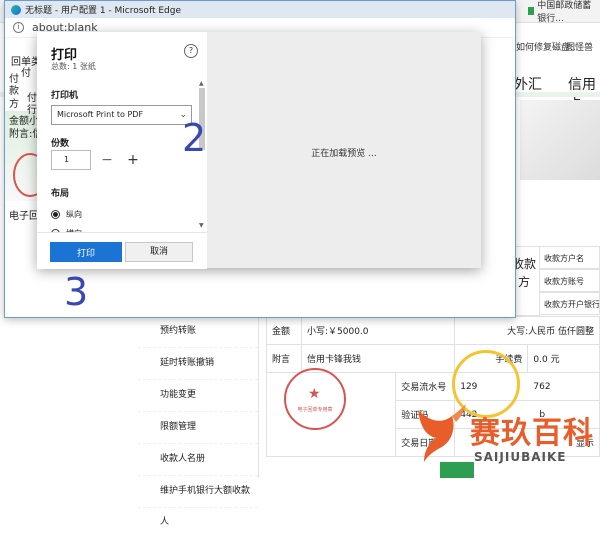 This screenshot has height=538, width=600. Describe the element at coordinates (73, 66) in the screenshot. I see `sheet-count: 总数: 1 张纸` at that location.